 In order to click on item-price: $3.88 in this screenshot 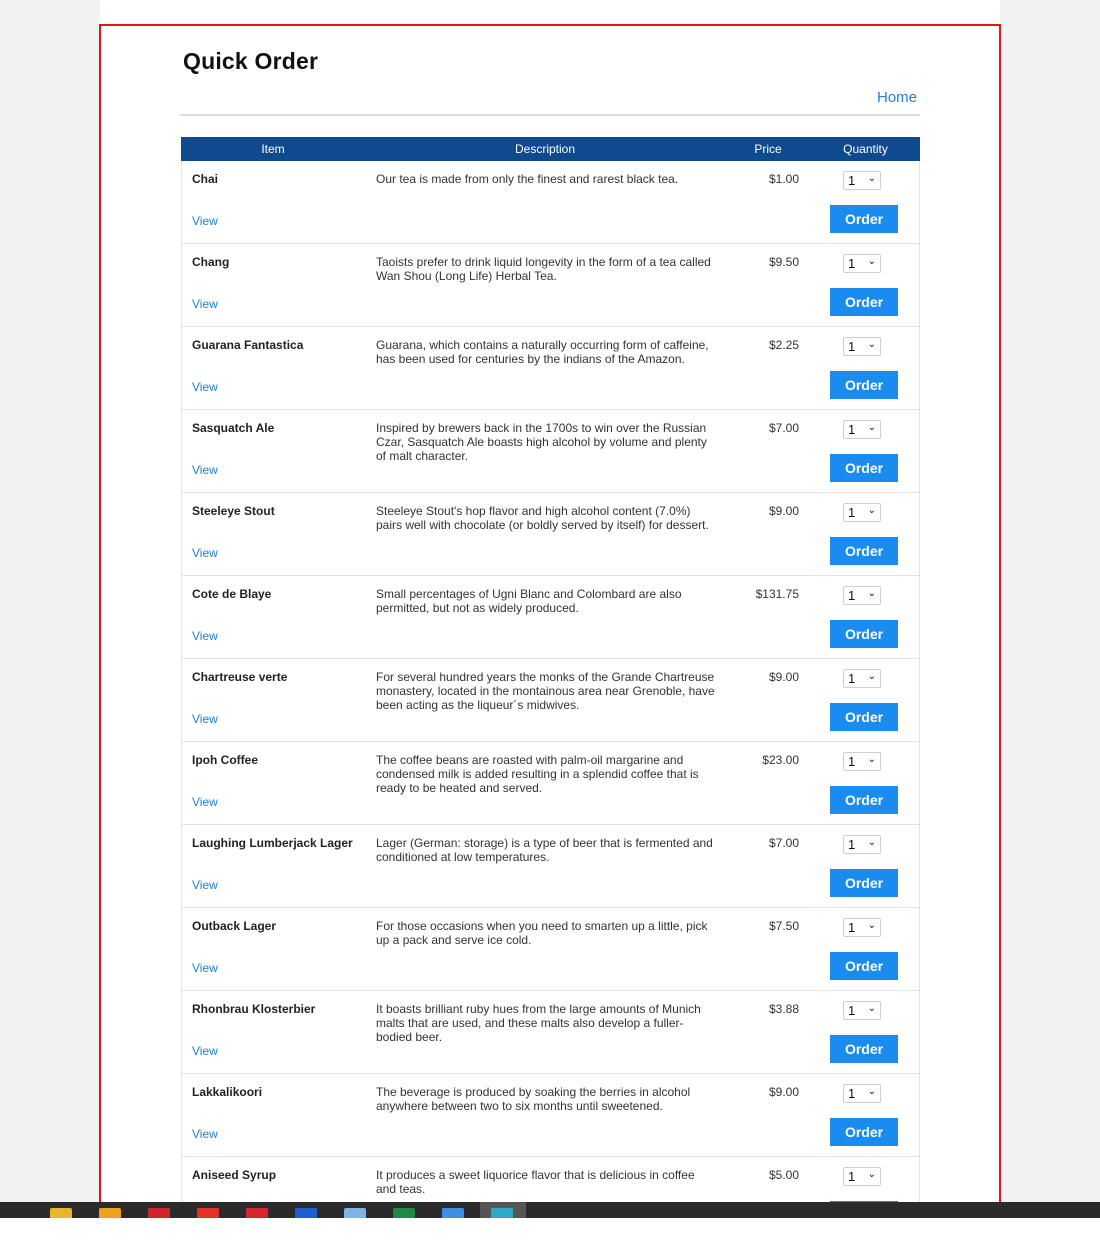, I will do `click(783, 1009)`.